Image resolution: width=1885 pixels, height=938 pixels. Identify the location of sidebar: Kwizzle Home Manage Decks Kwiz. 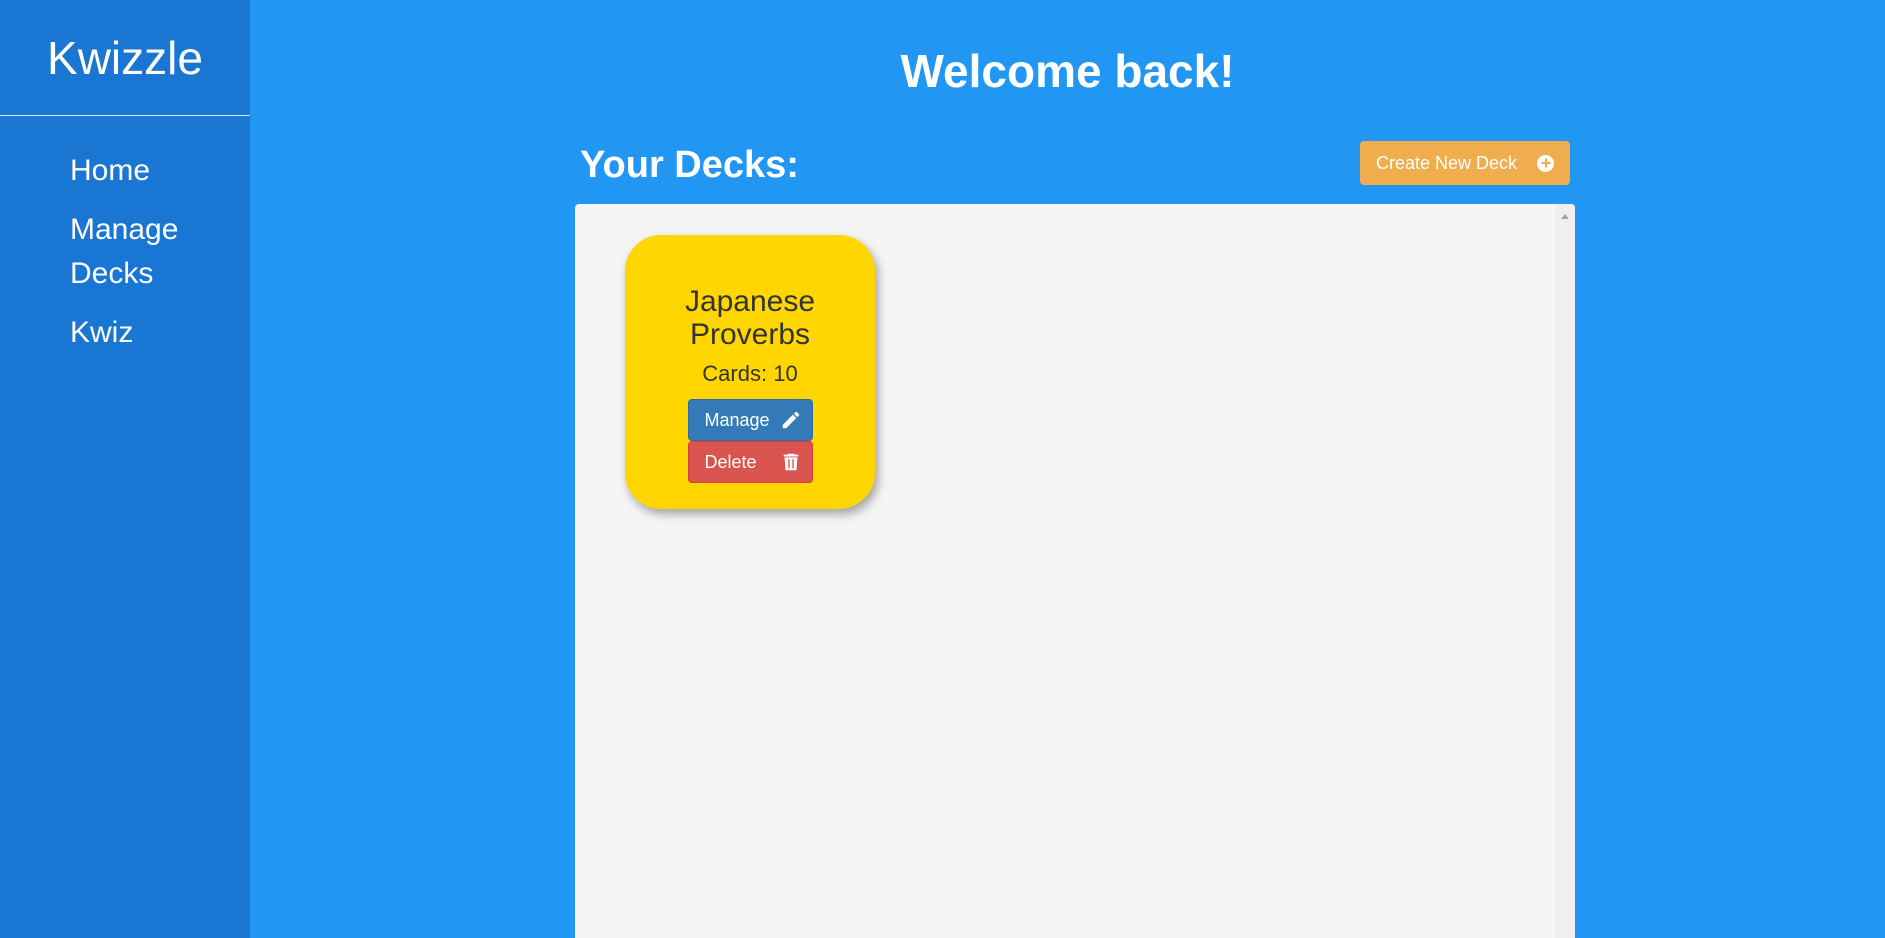
(125, 469).